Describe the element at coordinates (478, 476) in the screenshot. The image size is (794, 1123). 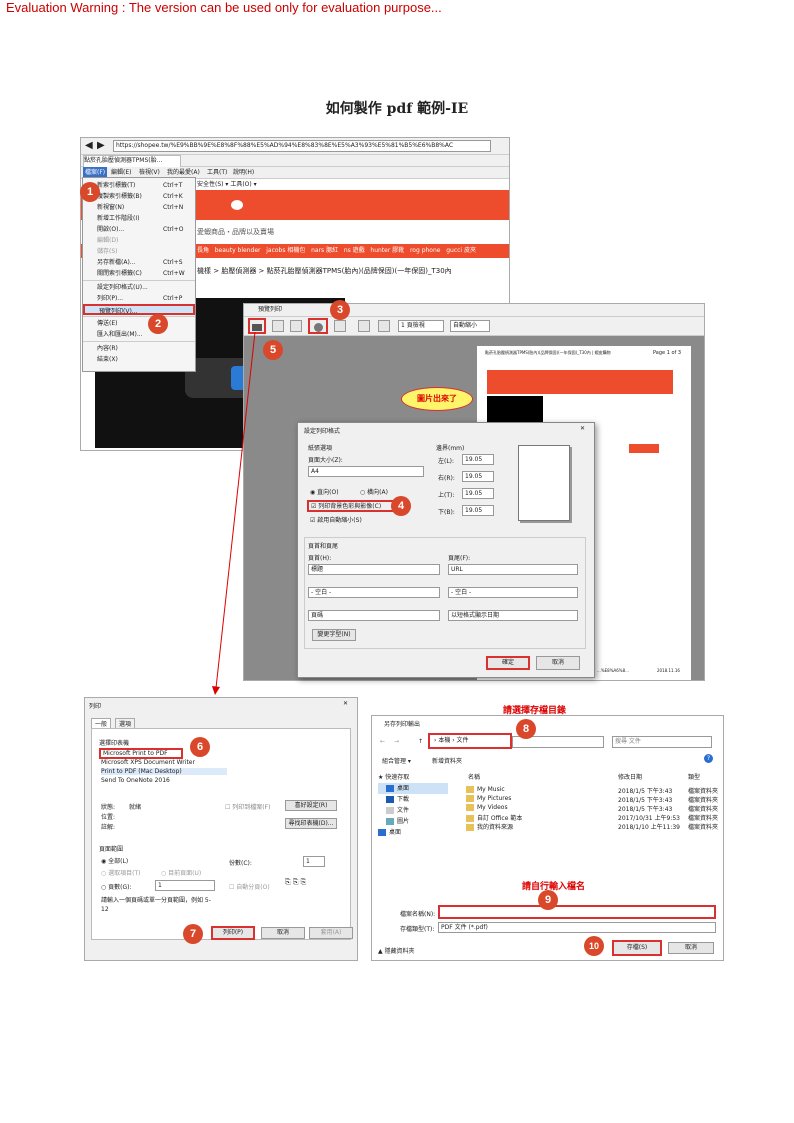
I see `margin-right-input: 19.05` at that location.